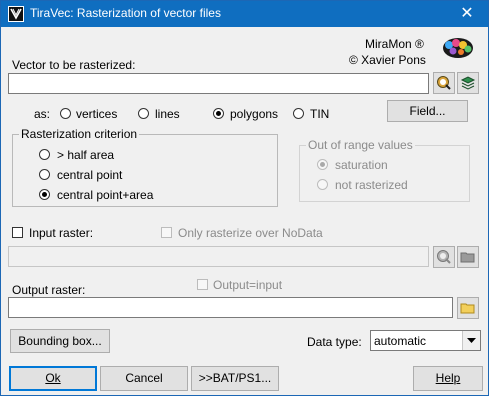 This screenshot has height=396, width=489. Describe the element at coordinates (244, 14) in the screenshot. I see `title-bar: TiraVec: Rasterization of vector files ✕` at that location.